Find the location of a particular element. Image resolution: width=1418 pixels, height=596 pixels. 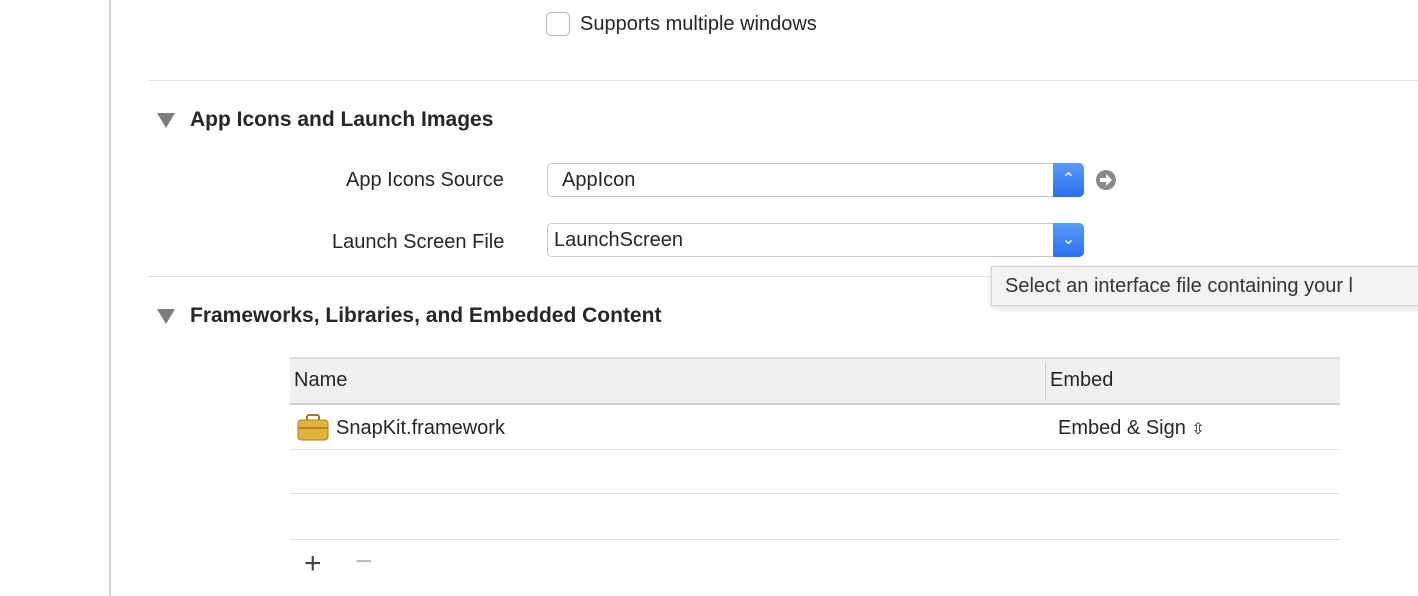

app-icons-source-popup: AppIcon ⌃ is located at coordinates (815, 180).